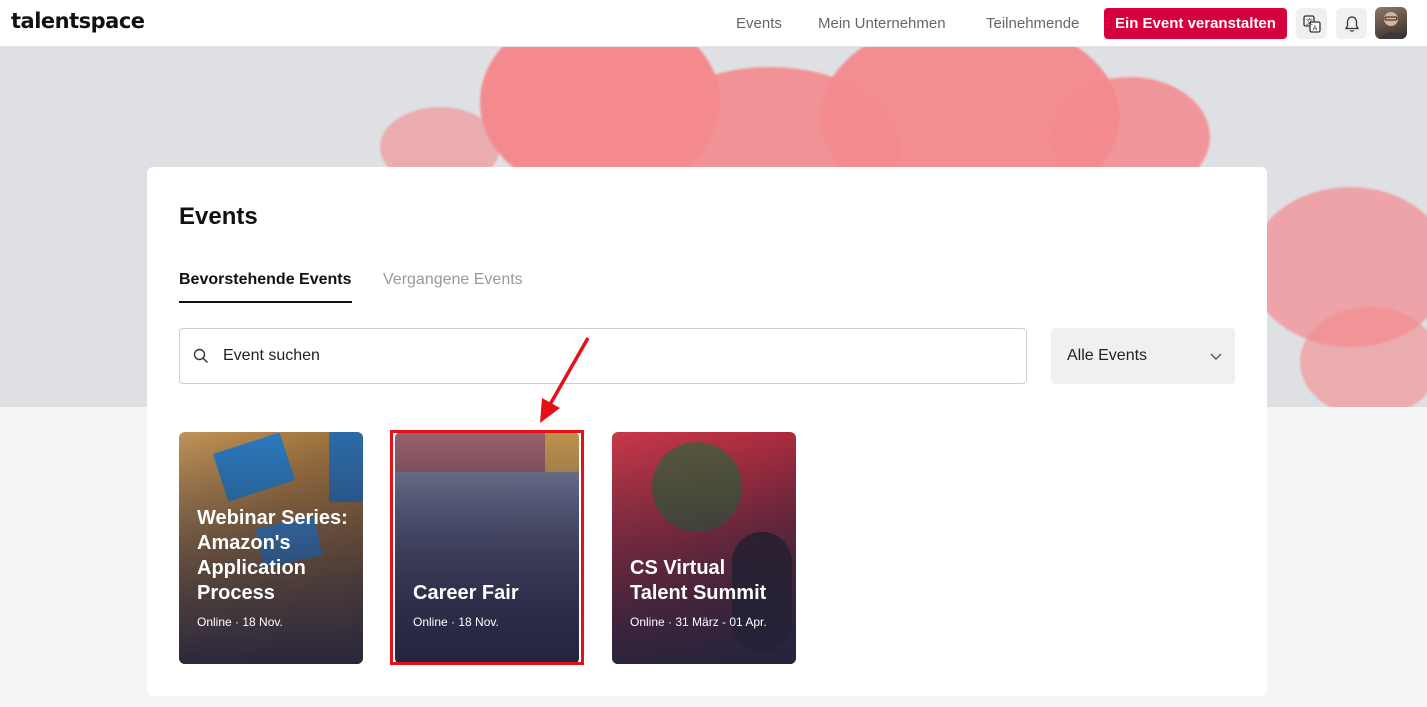  I want to click on nav-events: Events, so click(759, 23).